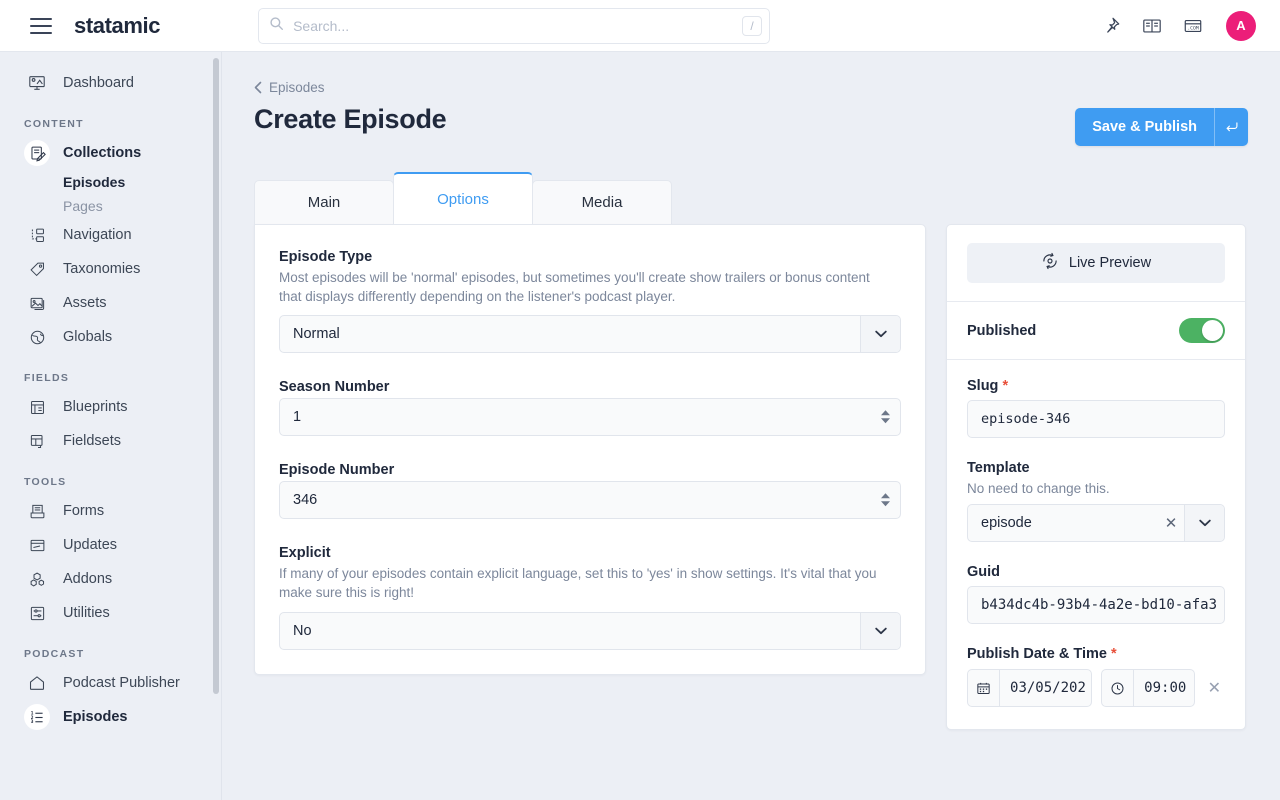 The height and width of the screenshot is (800, 1280). I want to click on field-slug: Slug * episode-346, so click(1096, 408).